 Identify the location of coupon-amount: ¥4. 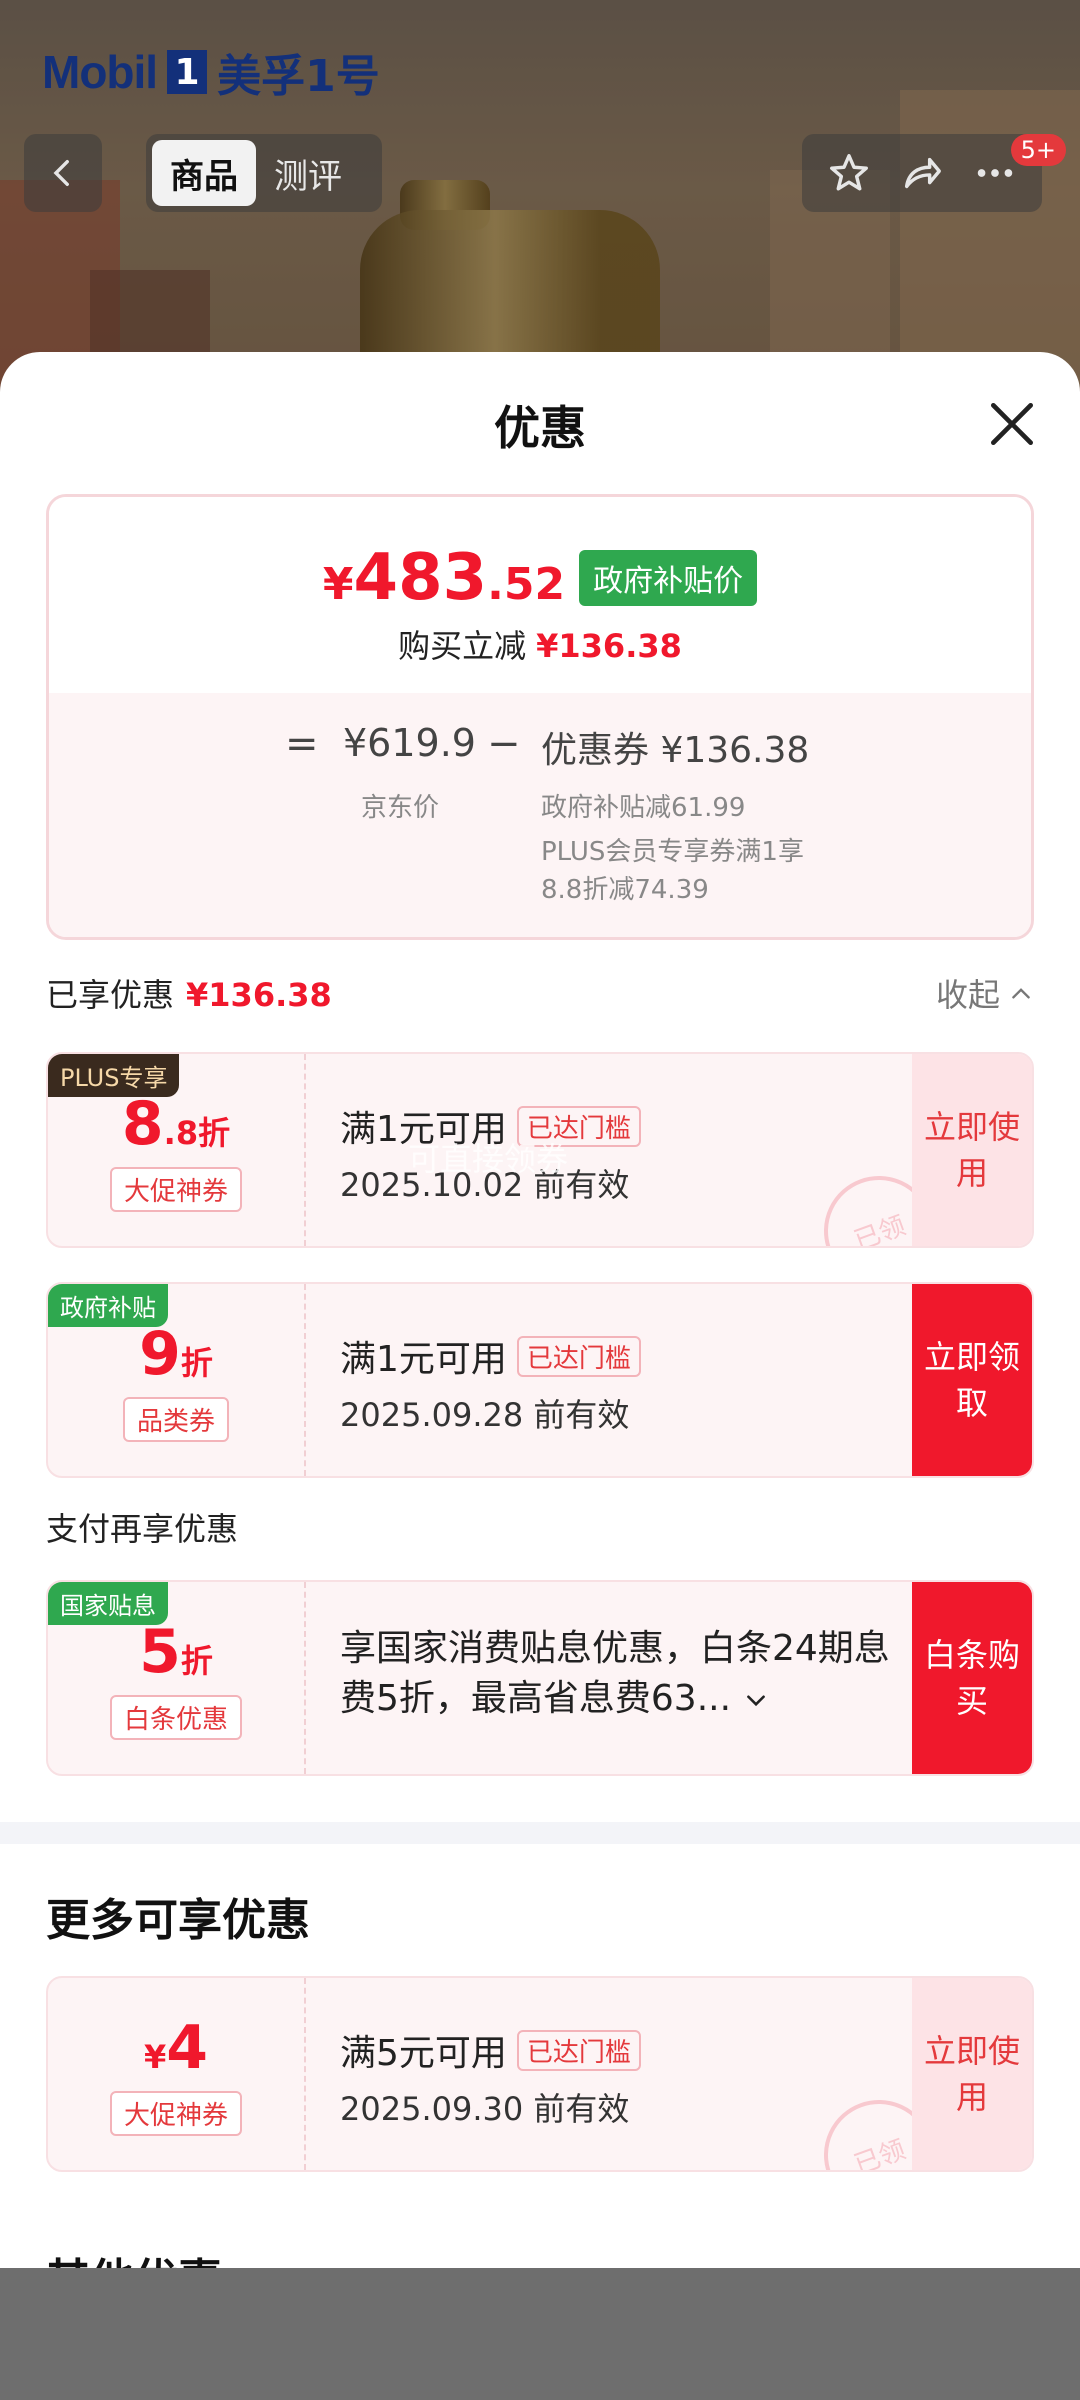
(175, 2047).